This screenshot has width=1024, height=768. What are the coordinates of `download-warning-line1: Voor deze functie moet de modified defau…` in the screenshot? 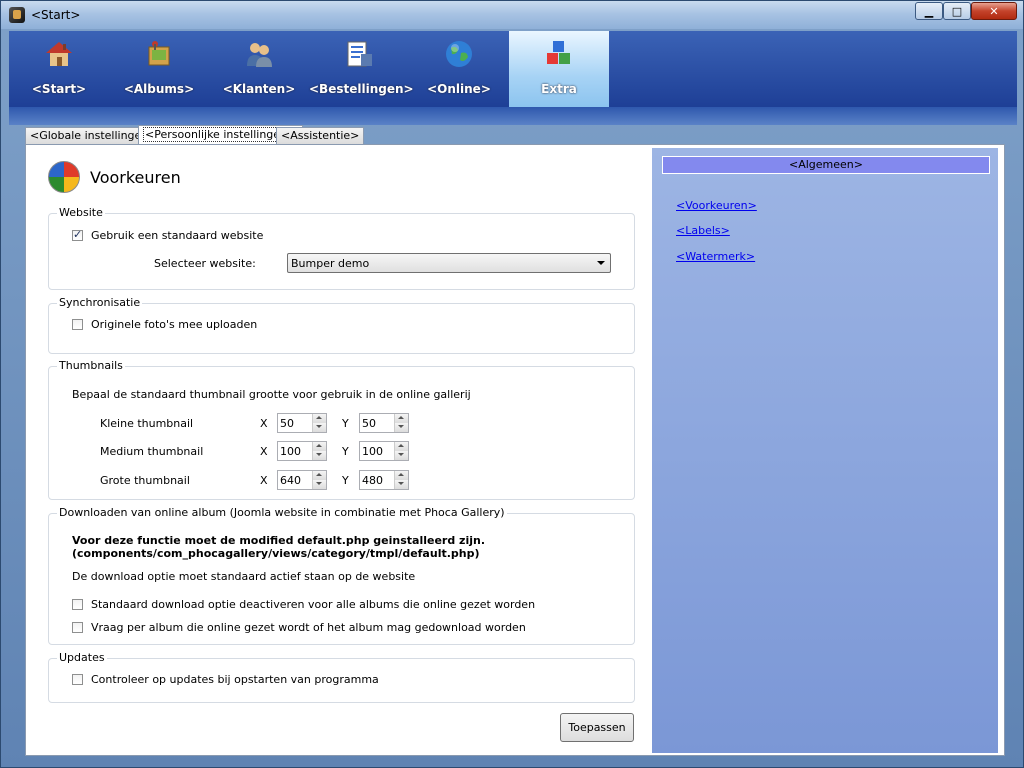 It's located at (279, 540).